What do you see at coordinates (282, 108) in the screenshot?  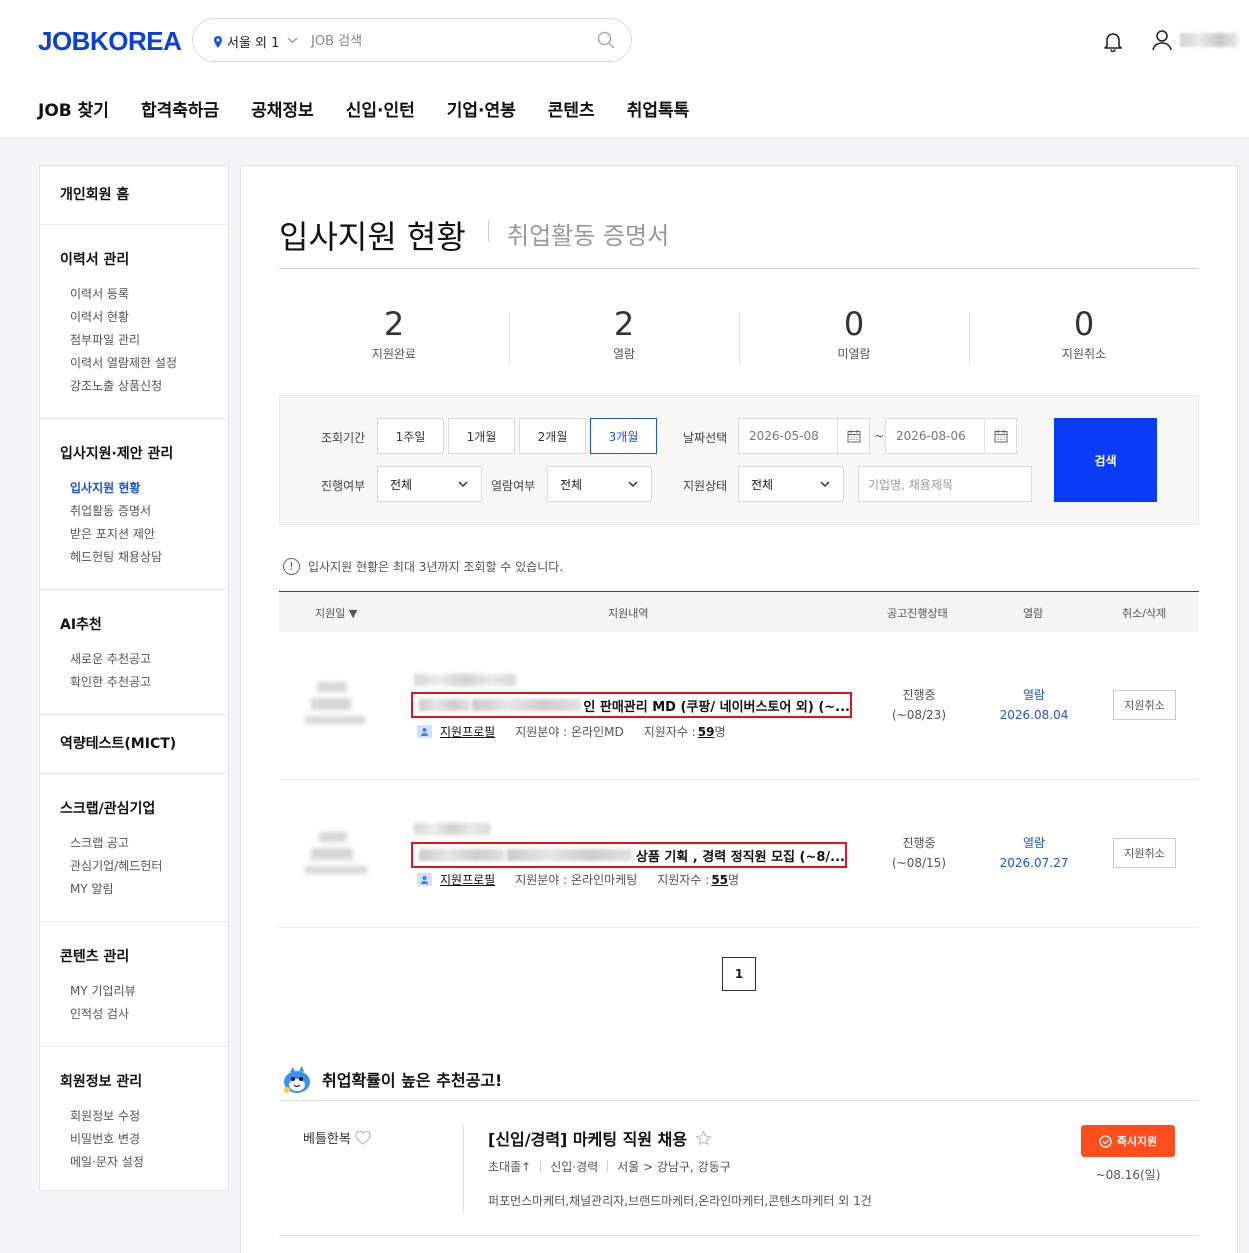 I see `nav-public-recruit: 공채정보` at bounding box center [282, 108].